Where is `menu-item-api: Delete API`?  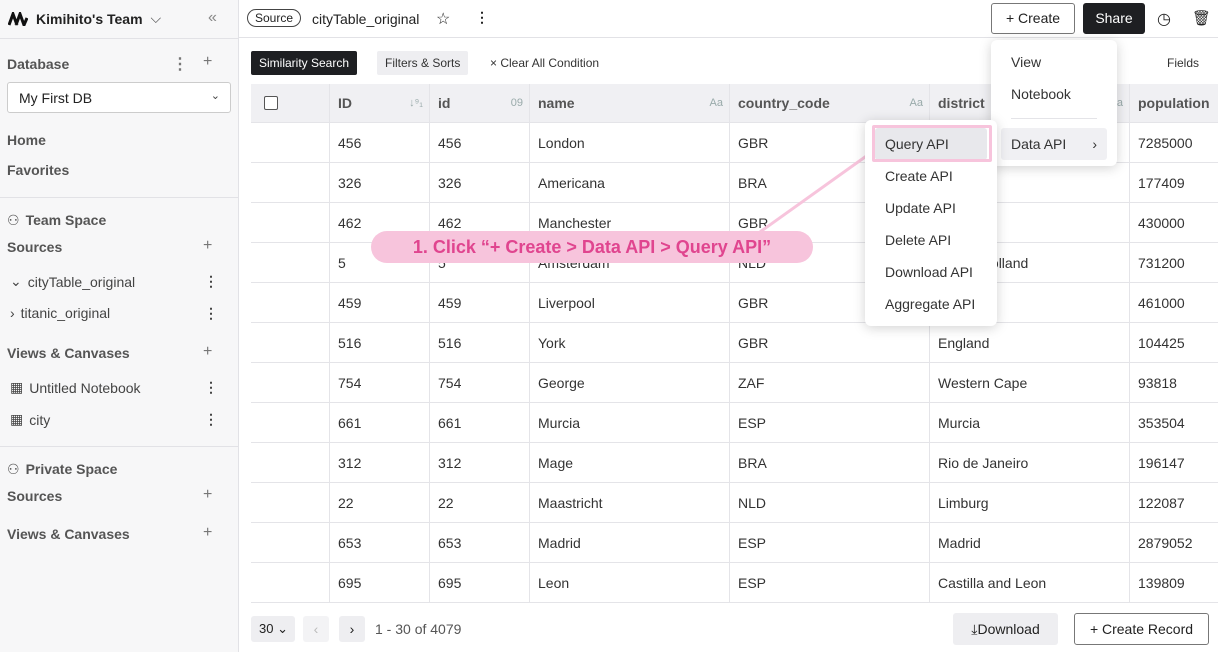
menu-item-api: Delete API is located at coordinates (931, 240).